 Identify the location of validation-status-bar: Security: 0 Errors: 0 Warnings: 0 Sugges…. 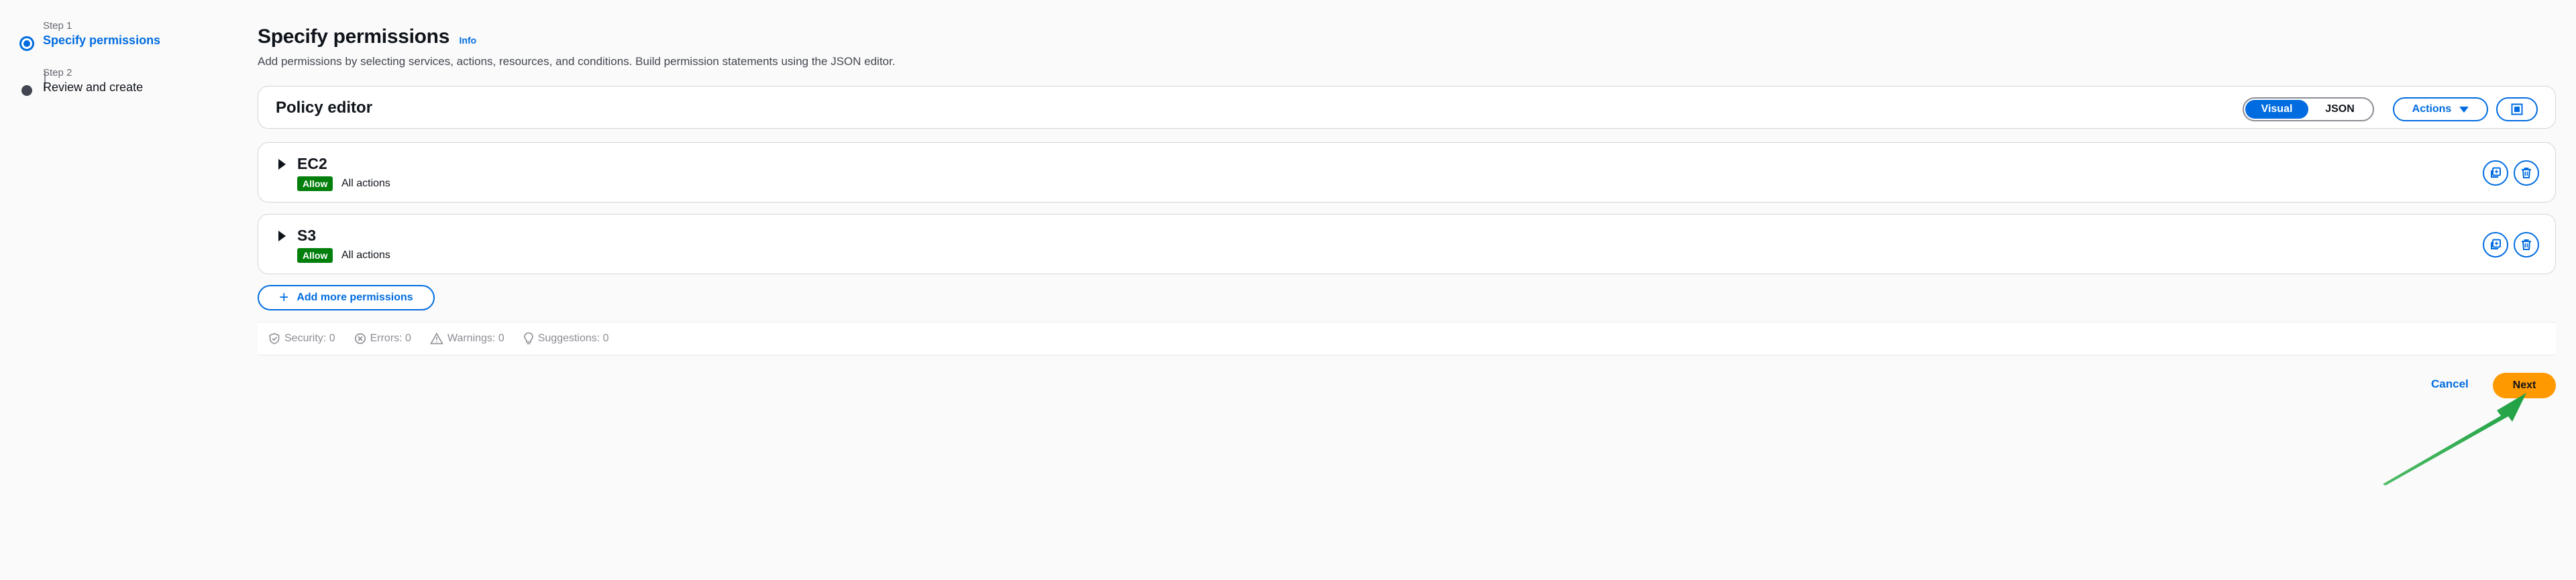
(1407, 338).